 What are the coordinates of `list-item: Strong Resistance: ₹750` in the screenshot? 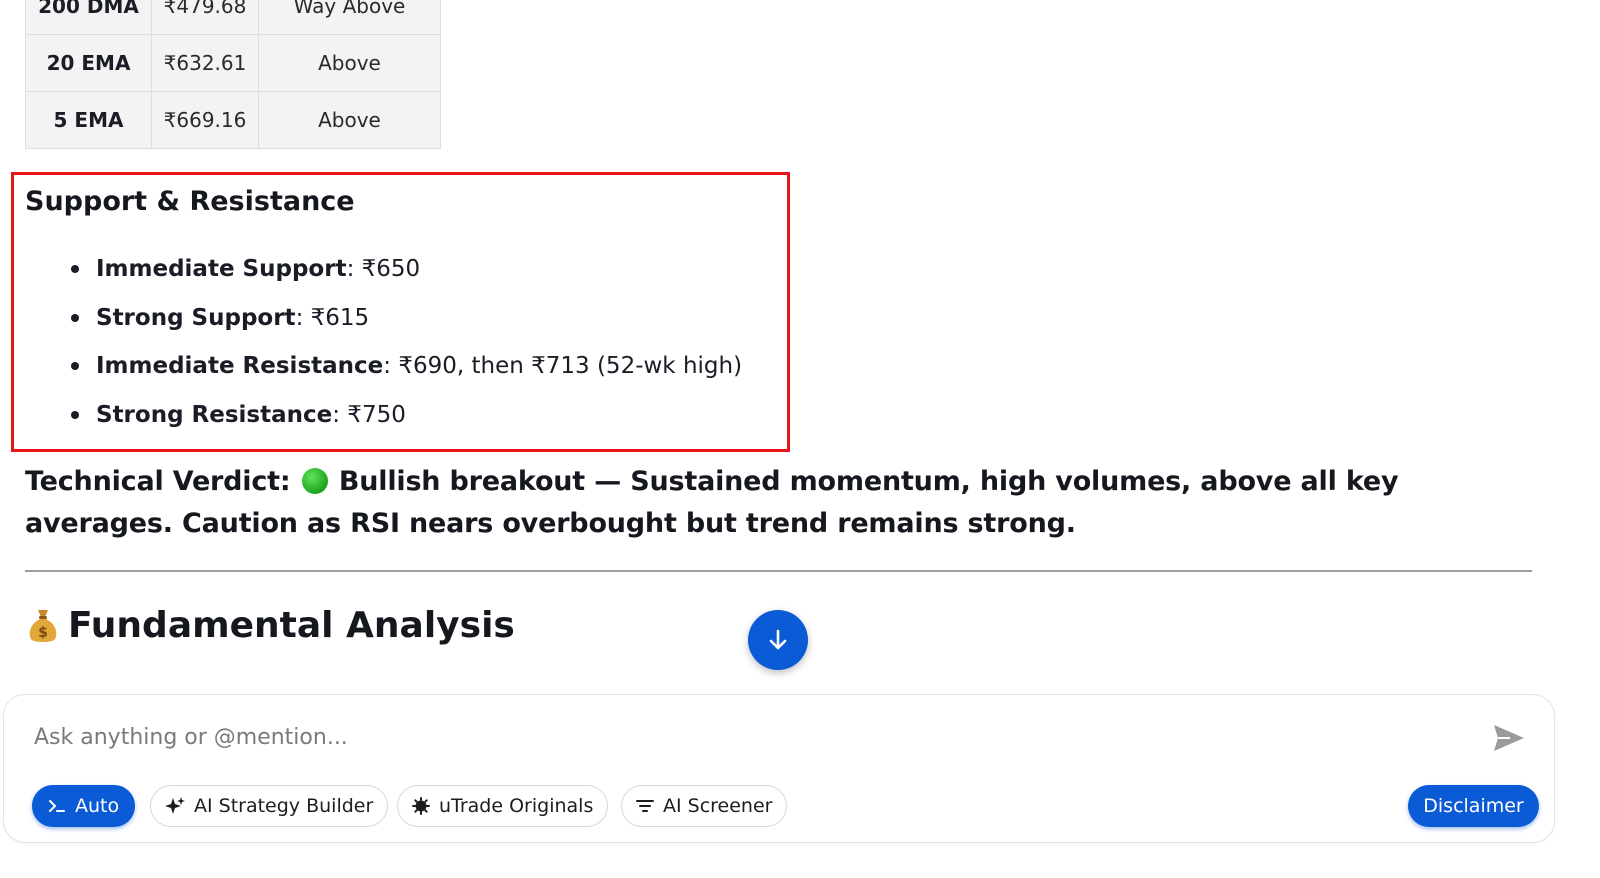 It's located at (404, 420).